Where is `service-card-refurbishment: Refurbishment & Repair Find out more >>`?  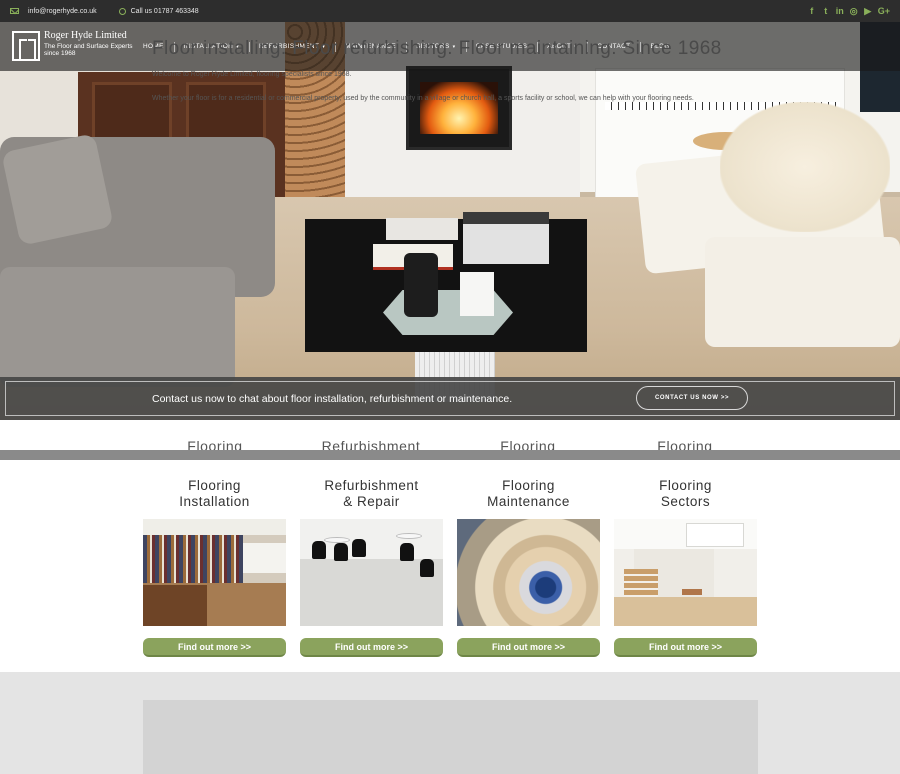
service-card-refurbishment: Refurbishment & Repair Find out more >> is located at coordinates (371, 567).